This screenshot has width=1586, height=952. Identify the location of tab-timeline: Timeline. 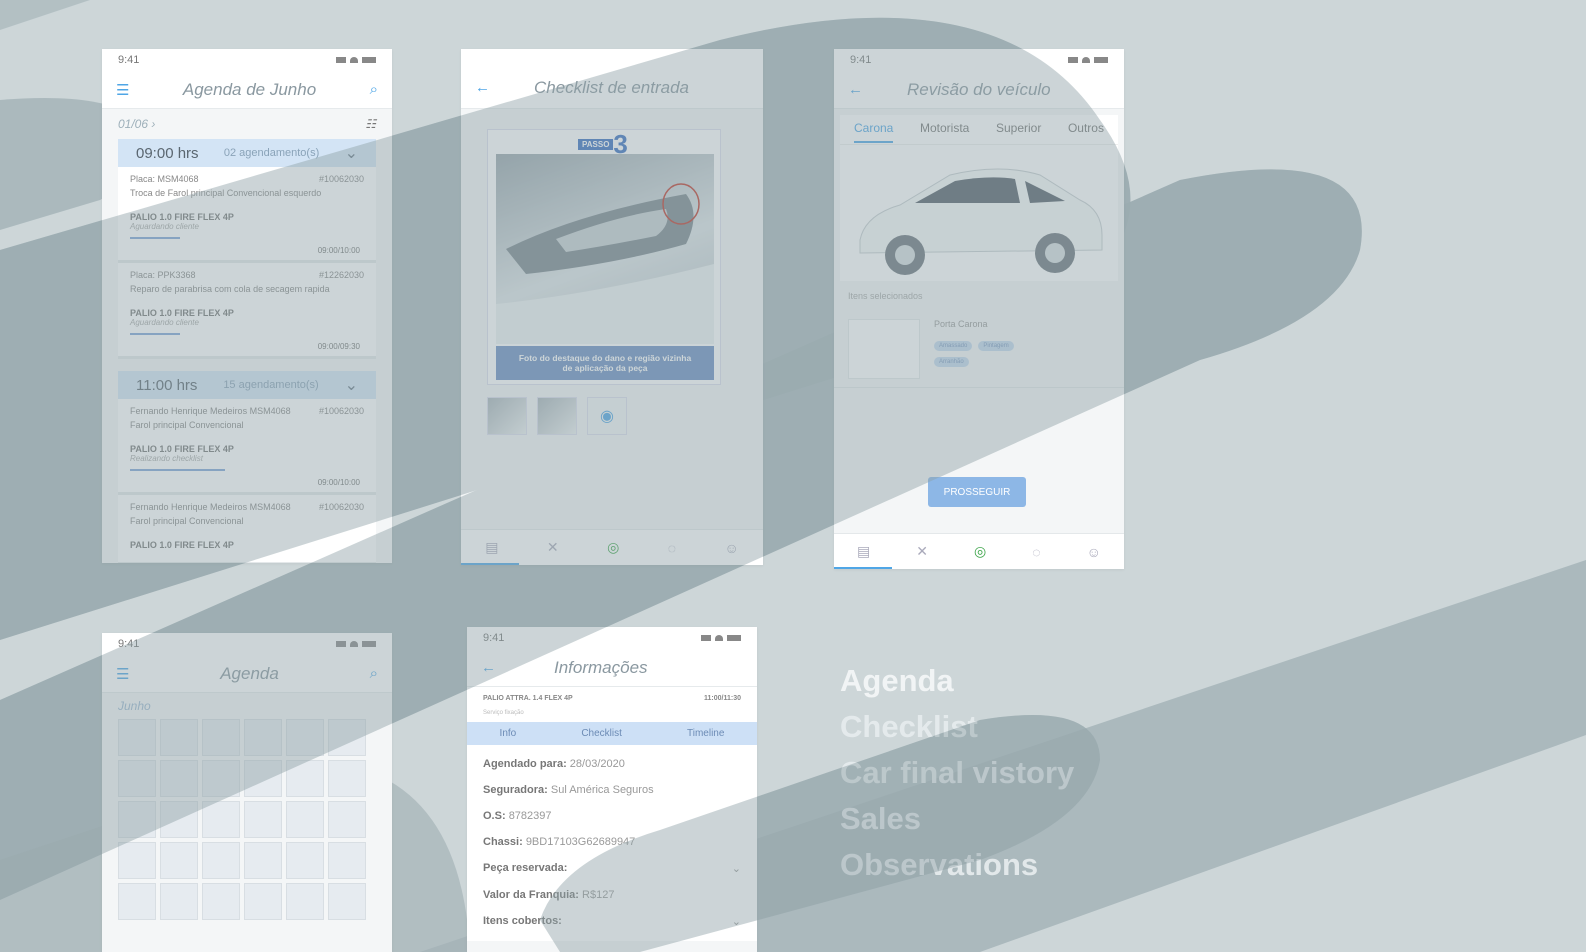
(705, 733).